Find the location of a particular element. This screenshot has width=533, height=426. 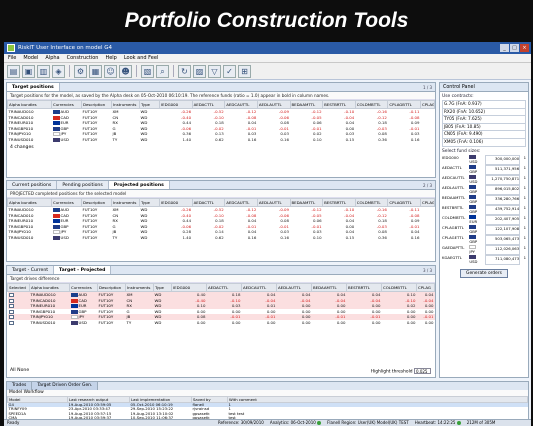

fund-row: BEDAAMTTL GBP 336,280,766 1 is located at coordinates (484, 199).